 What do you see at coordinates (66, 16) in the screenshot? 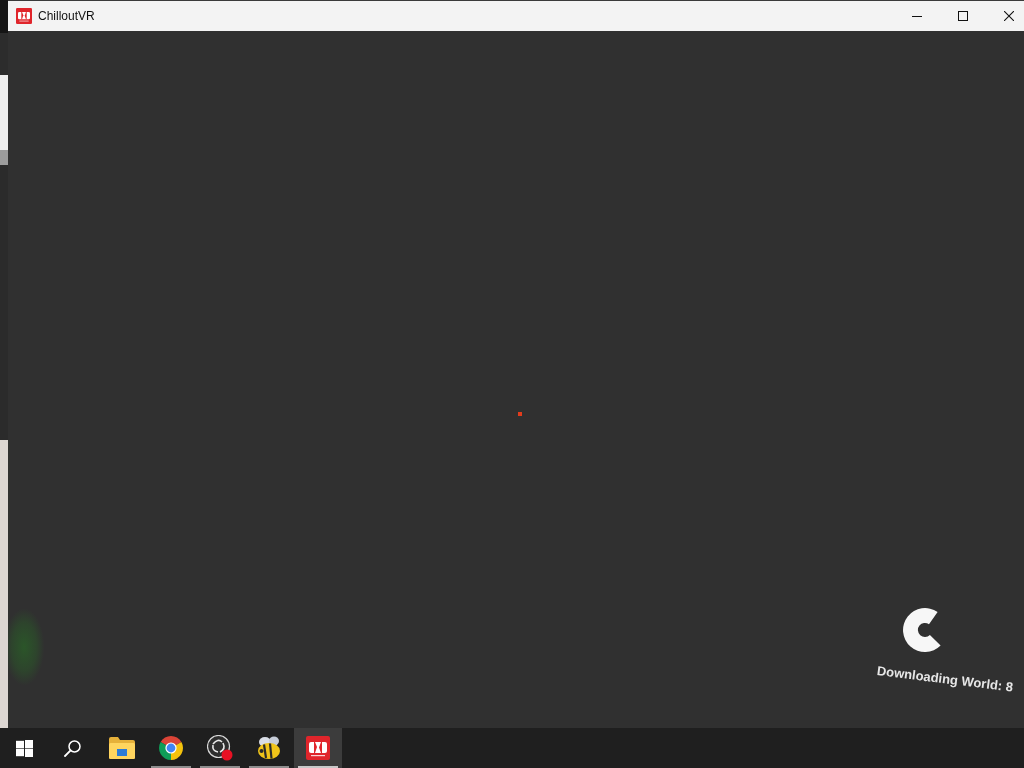
I see `window-title: ChilloutVR` at bounding box center [66, 16].